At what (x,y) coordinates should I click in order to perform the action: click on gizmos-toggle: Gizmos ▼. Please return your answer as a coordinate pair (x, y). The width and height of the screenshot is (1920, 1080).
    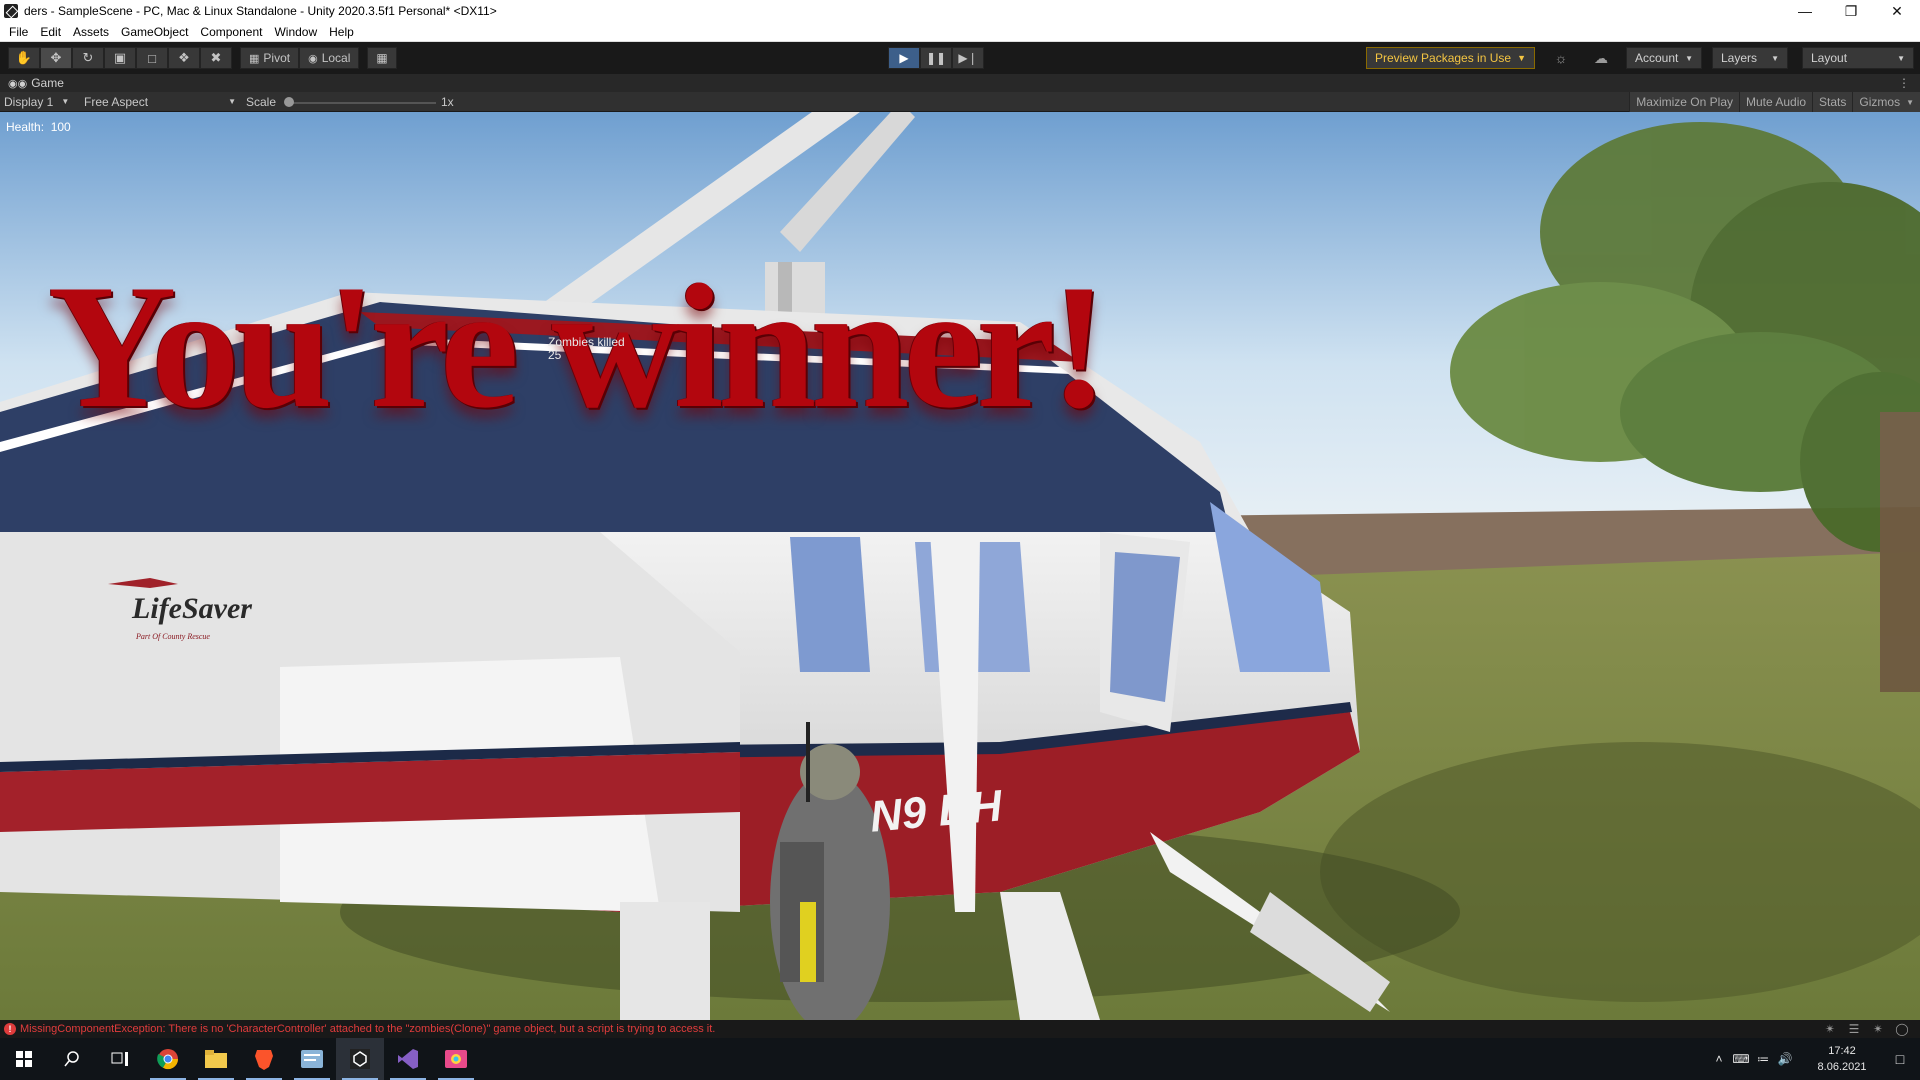
    Looking at the image, I should click on (1886, 102).